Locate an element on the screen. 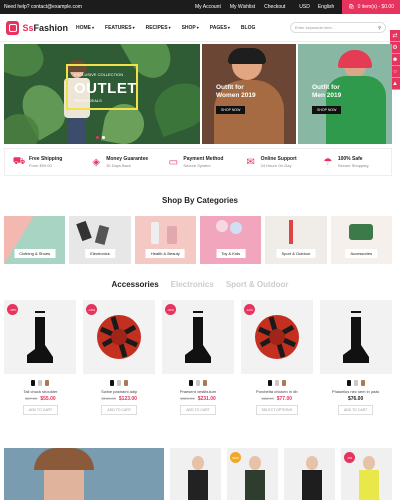  women-banner: Outfit for Women 2019 SHOP NOW is located at coordinates (249, 94).